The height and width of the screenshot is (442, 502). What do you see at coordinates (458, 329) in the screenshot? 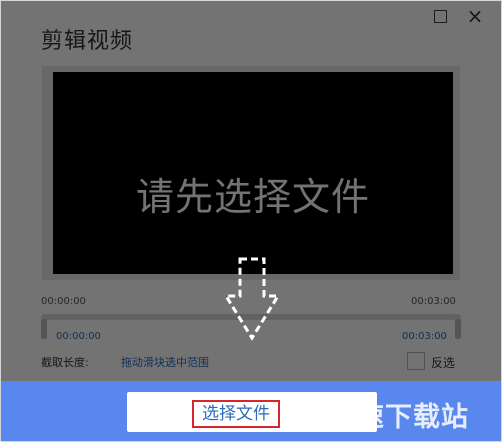
I see `end-handle` at bounding box center [458, 329].